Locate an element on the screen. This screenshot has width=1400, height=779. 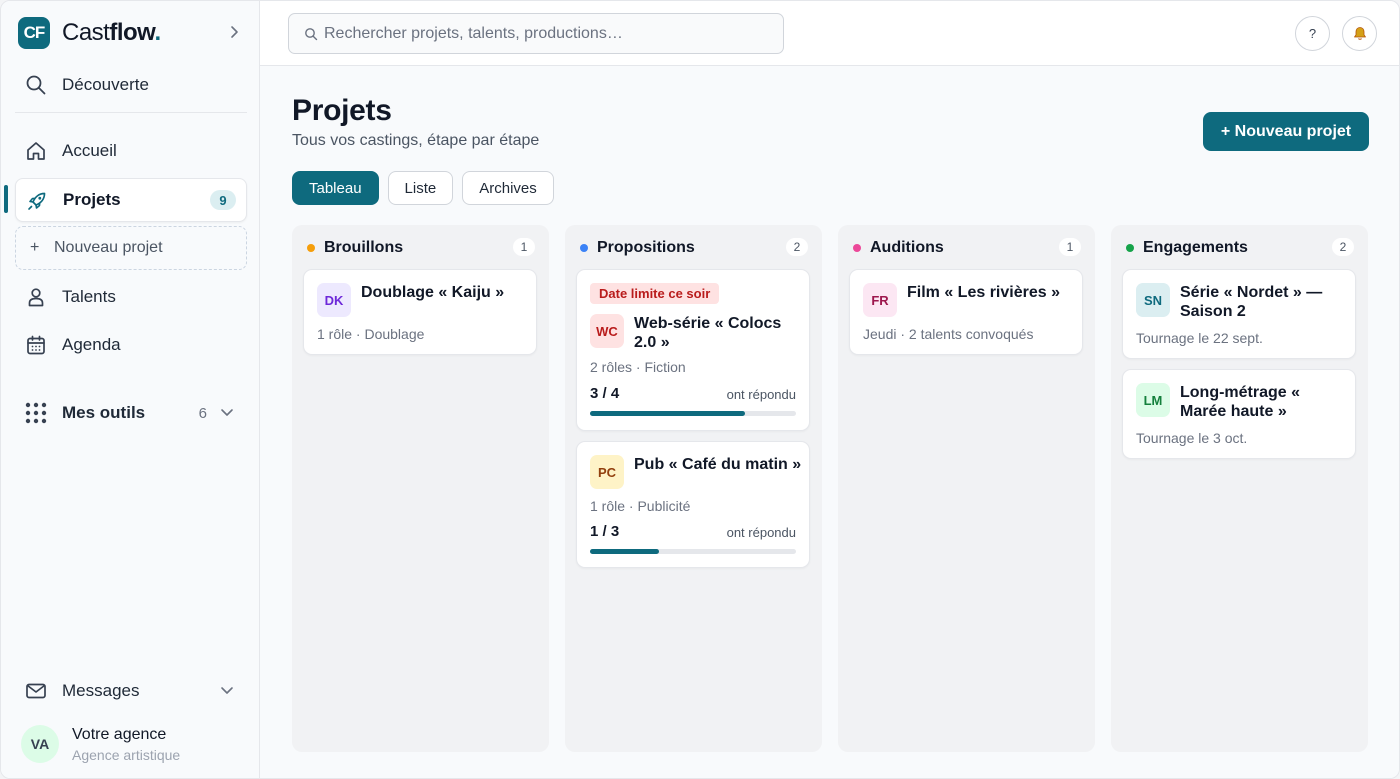
project-title: Série « Nordet » — Saison 2 is located at coordinates (1251, 302).